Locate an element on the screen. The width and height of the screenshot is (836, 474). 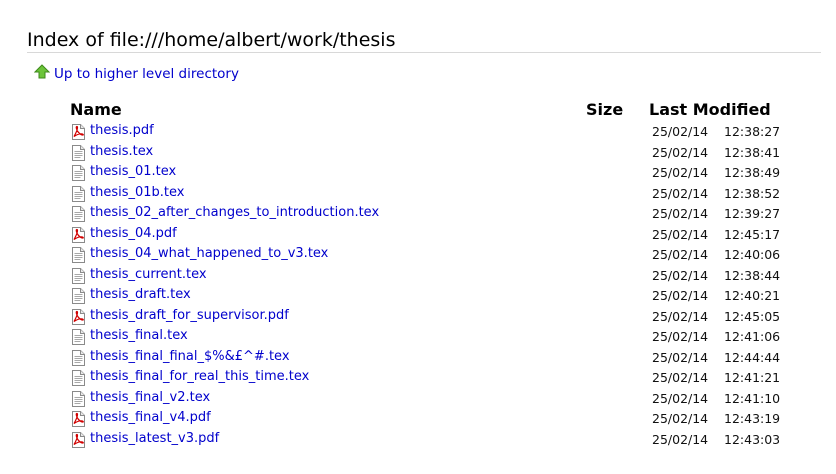
file-link: thesis_04.pdf is located at coordinates (133, 234).